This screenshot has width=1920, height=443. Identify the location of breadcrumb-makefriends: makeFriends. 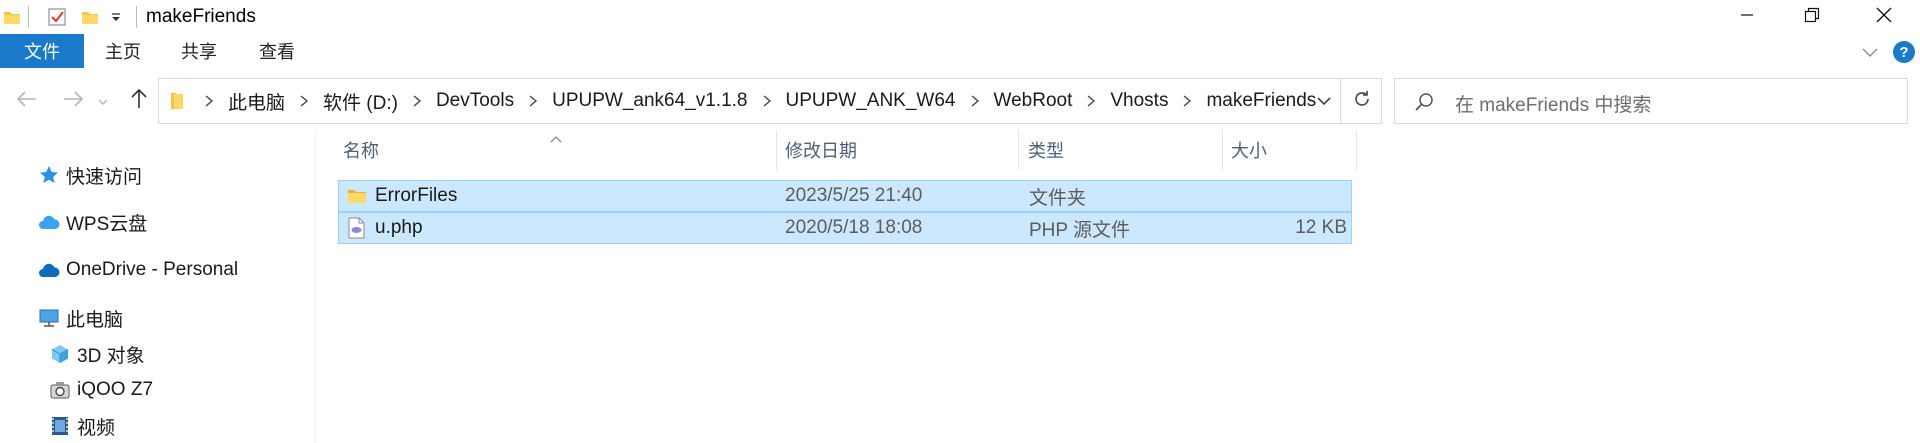
(1261, 101).